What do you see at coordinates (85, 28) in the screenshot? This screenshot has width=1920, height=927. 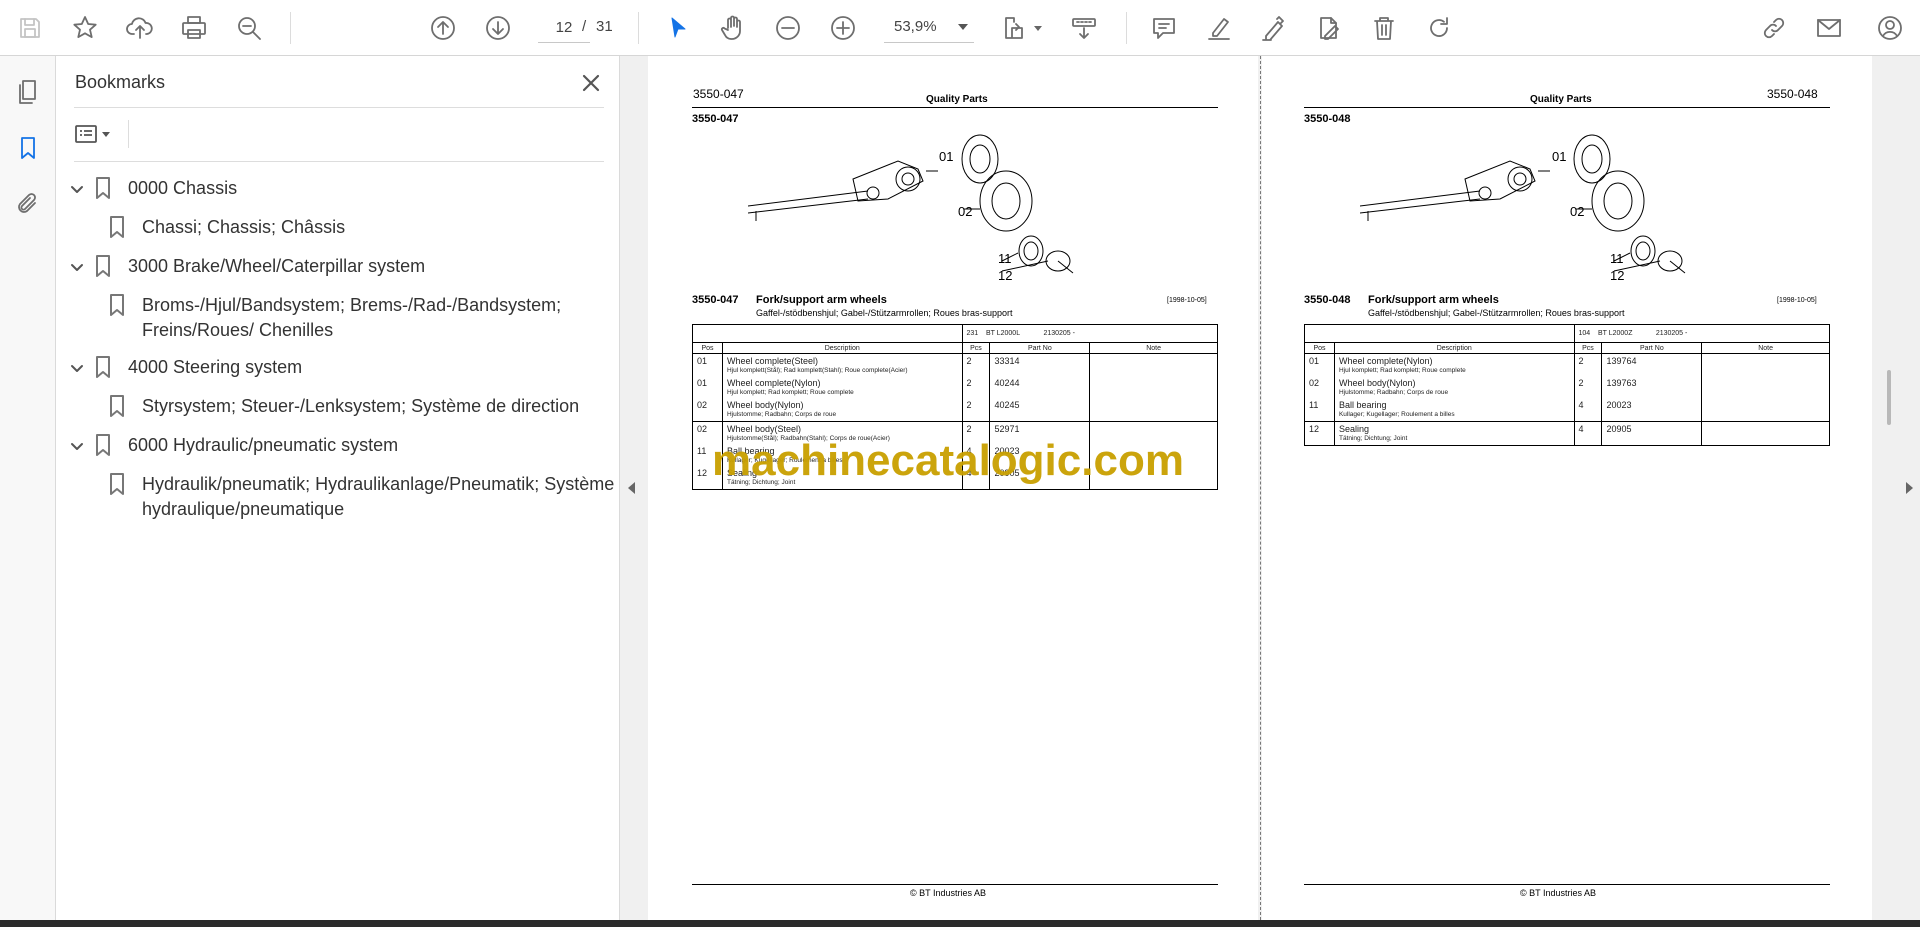 I see `bookmark-star-icon` at bounding box center [85, 28].